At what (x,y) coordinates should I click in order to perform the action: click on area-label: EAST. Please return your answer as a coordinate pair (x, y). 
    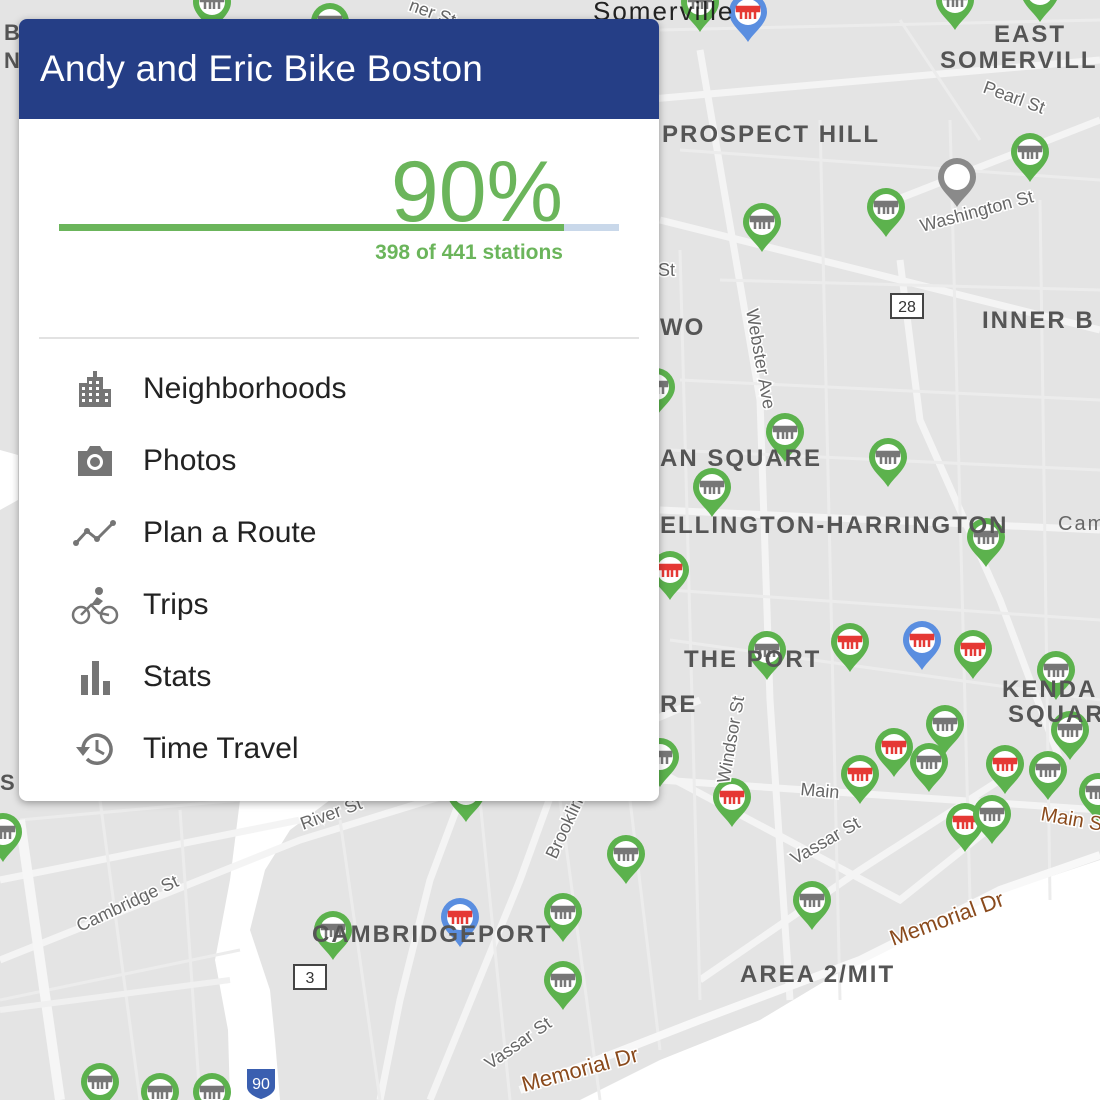
    Looking at the image, I should click on (1030, 34).